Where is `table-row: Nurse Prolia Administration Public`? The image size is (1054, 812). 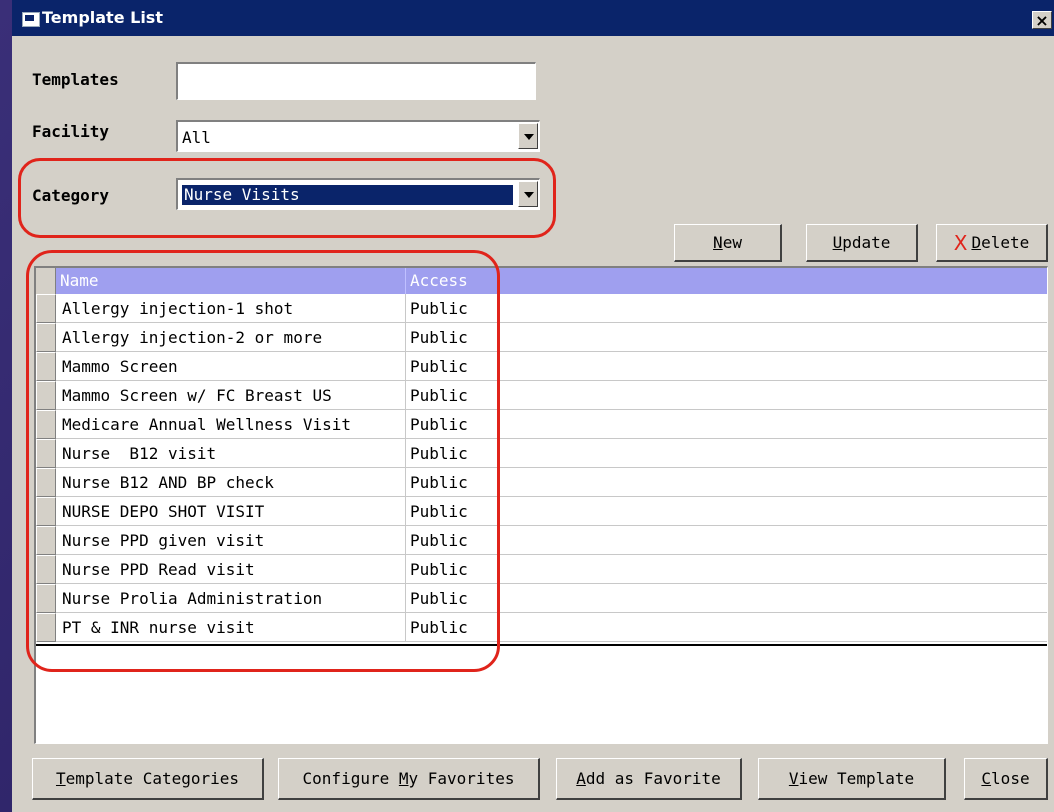
table-row: Nurse Prolia Administration Public is located at coordinates (541, 598).